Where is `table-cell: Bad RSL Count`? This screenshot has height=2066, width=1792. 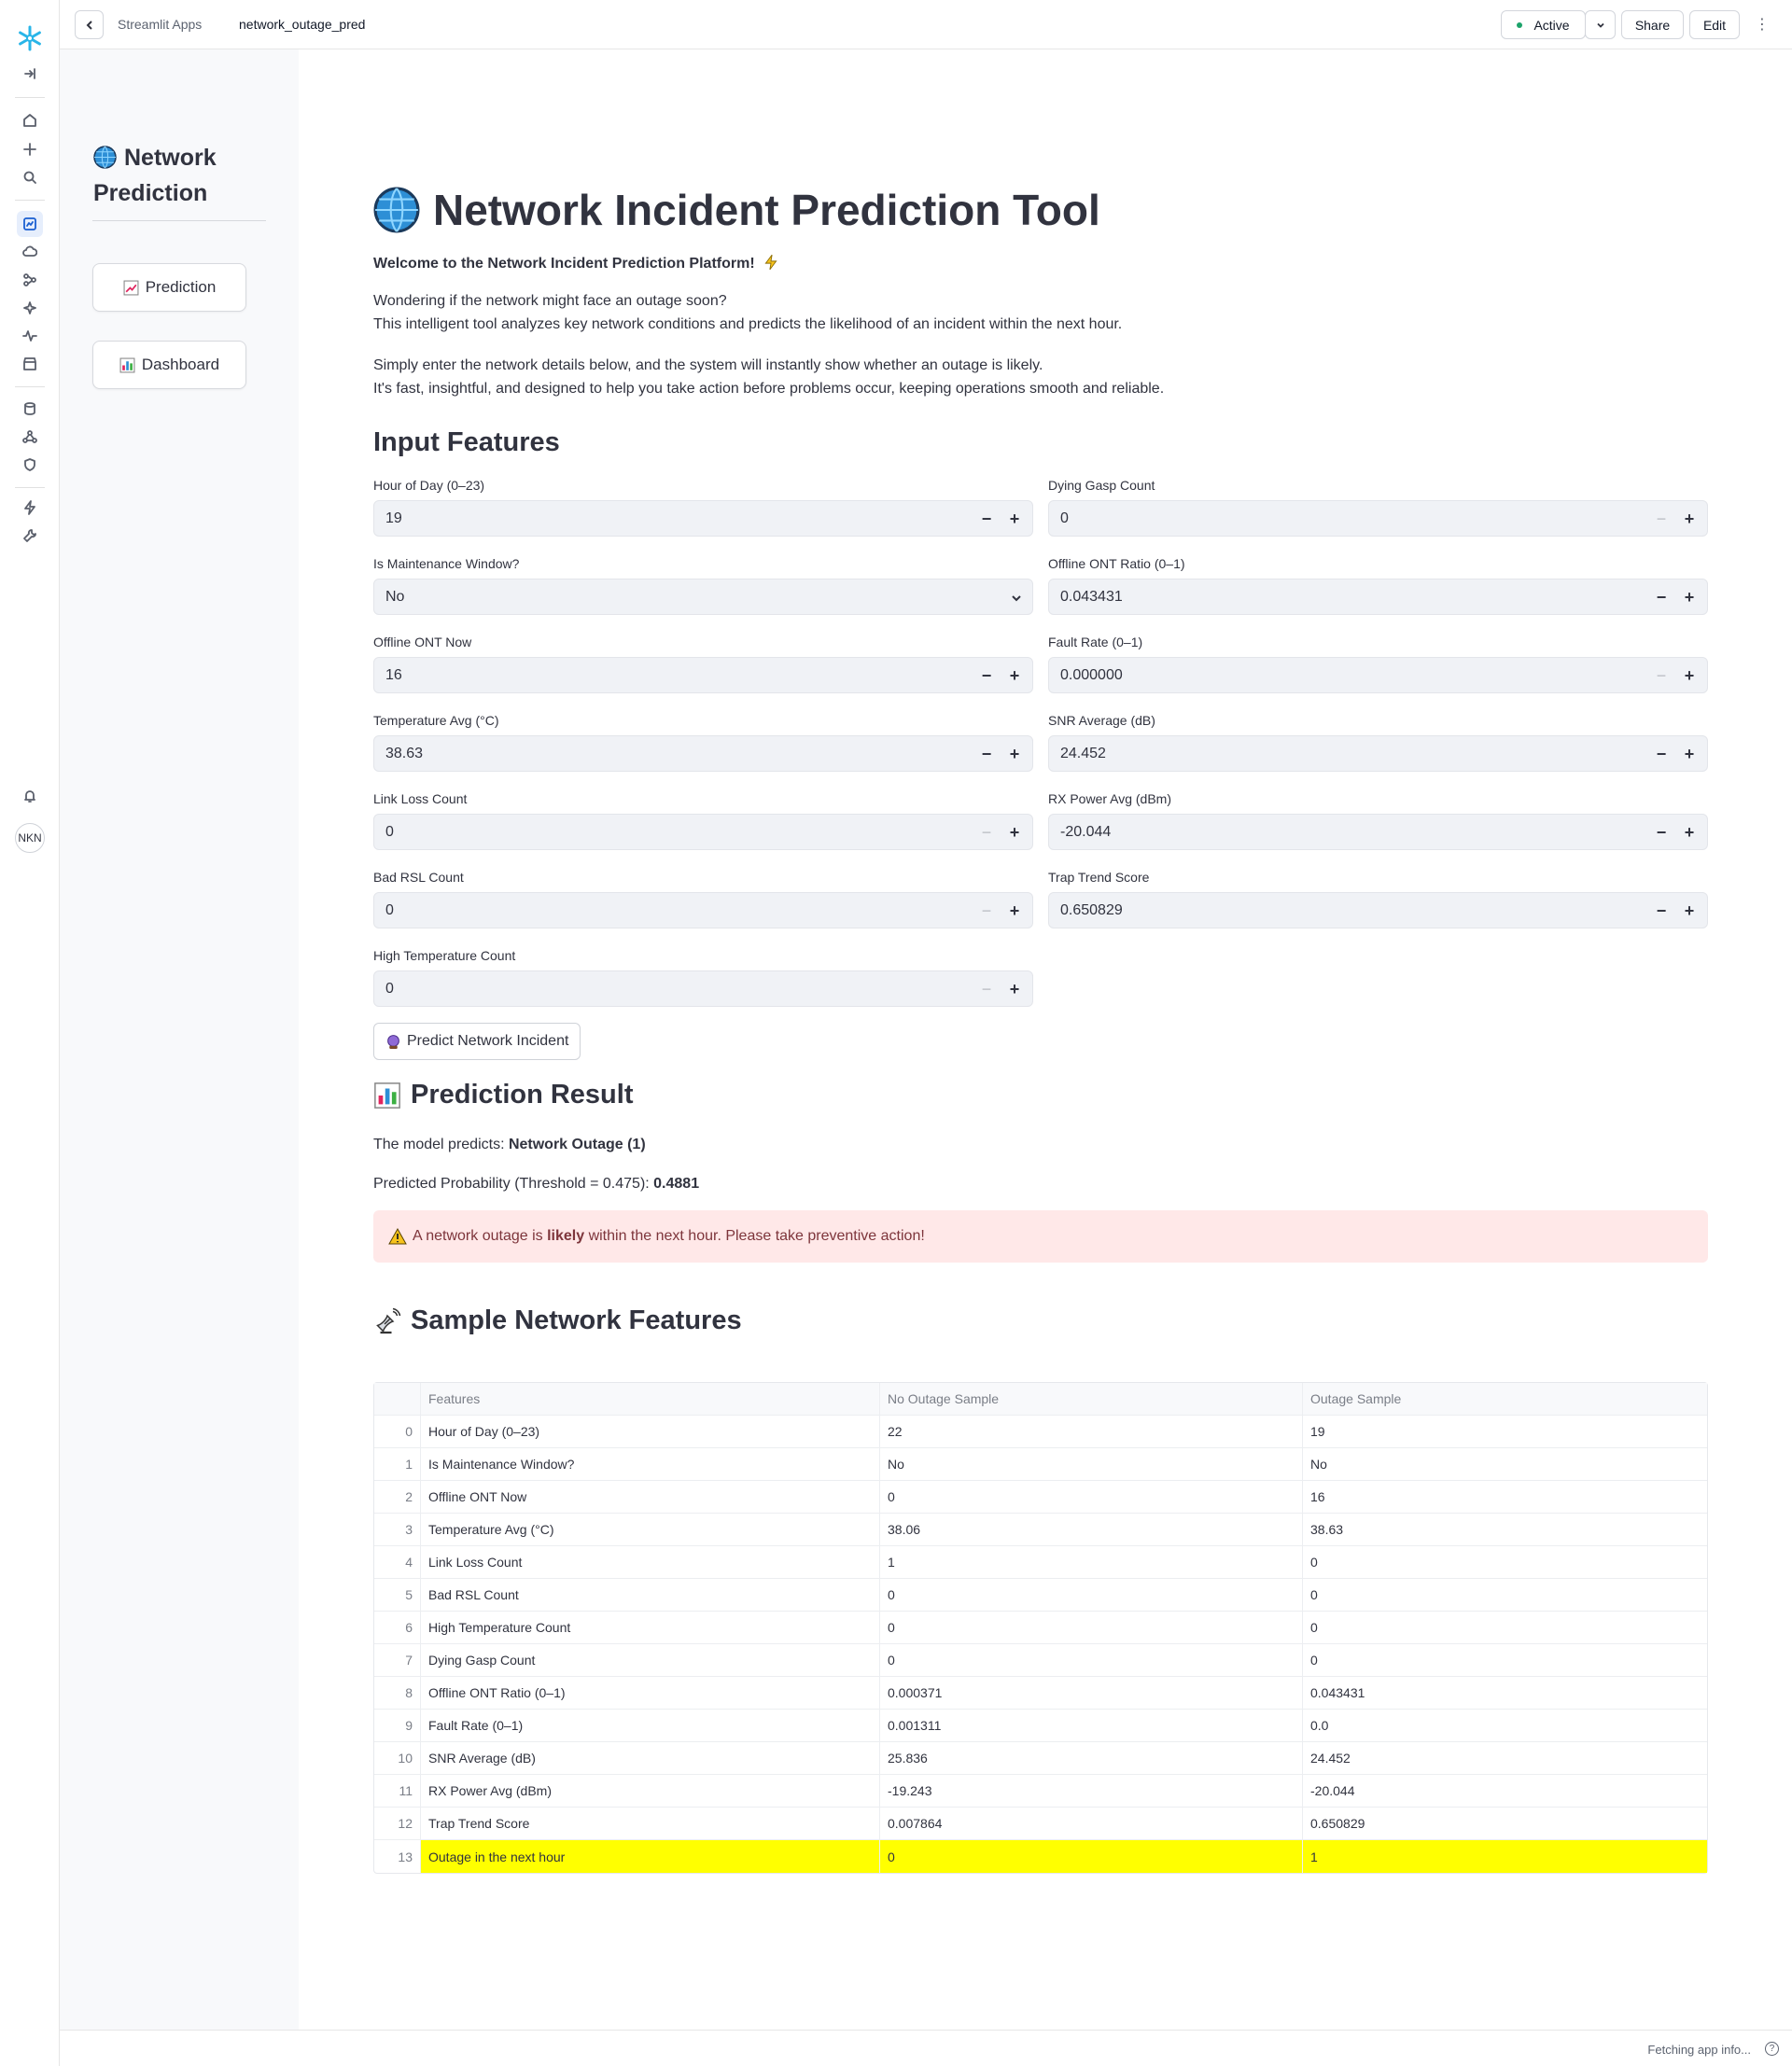
table-cell: Bad RSL Count is located at coordinates (650, 1595).